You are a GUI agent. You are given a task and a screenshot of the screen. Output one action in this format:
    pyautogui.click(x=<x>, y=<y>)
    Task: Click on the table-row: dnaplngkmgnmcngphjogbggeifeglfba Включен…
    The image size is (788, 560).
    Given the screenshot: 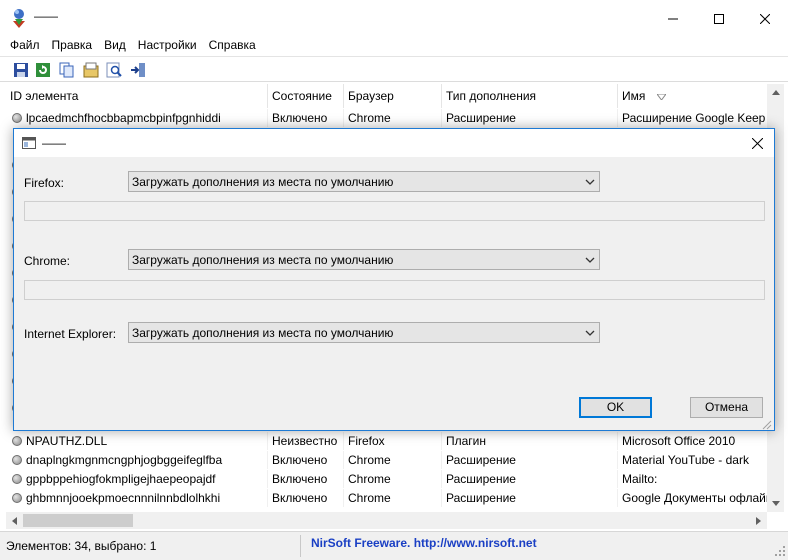 What is the action you would take?
    pyautogui.click(x=386, y=460)
    